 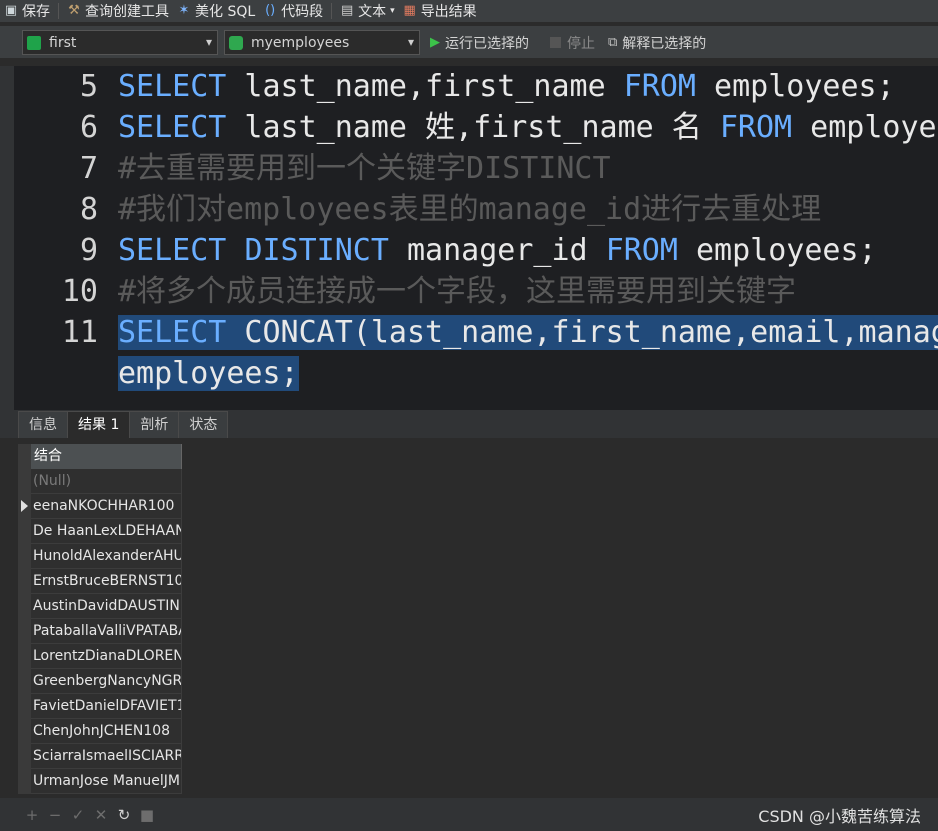 I want to click on save-icon: ▣, so click(x=11, y=10).